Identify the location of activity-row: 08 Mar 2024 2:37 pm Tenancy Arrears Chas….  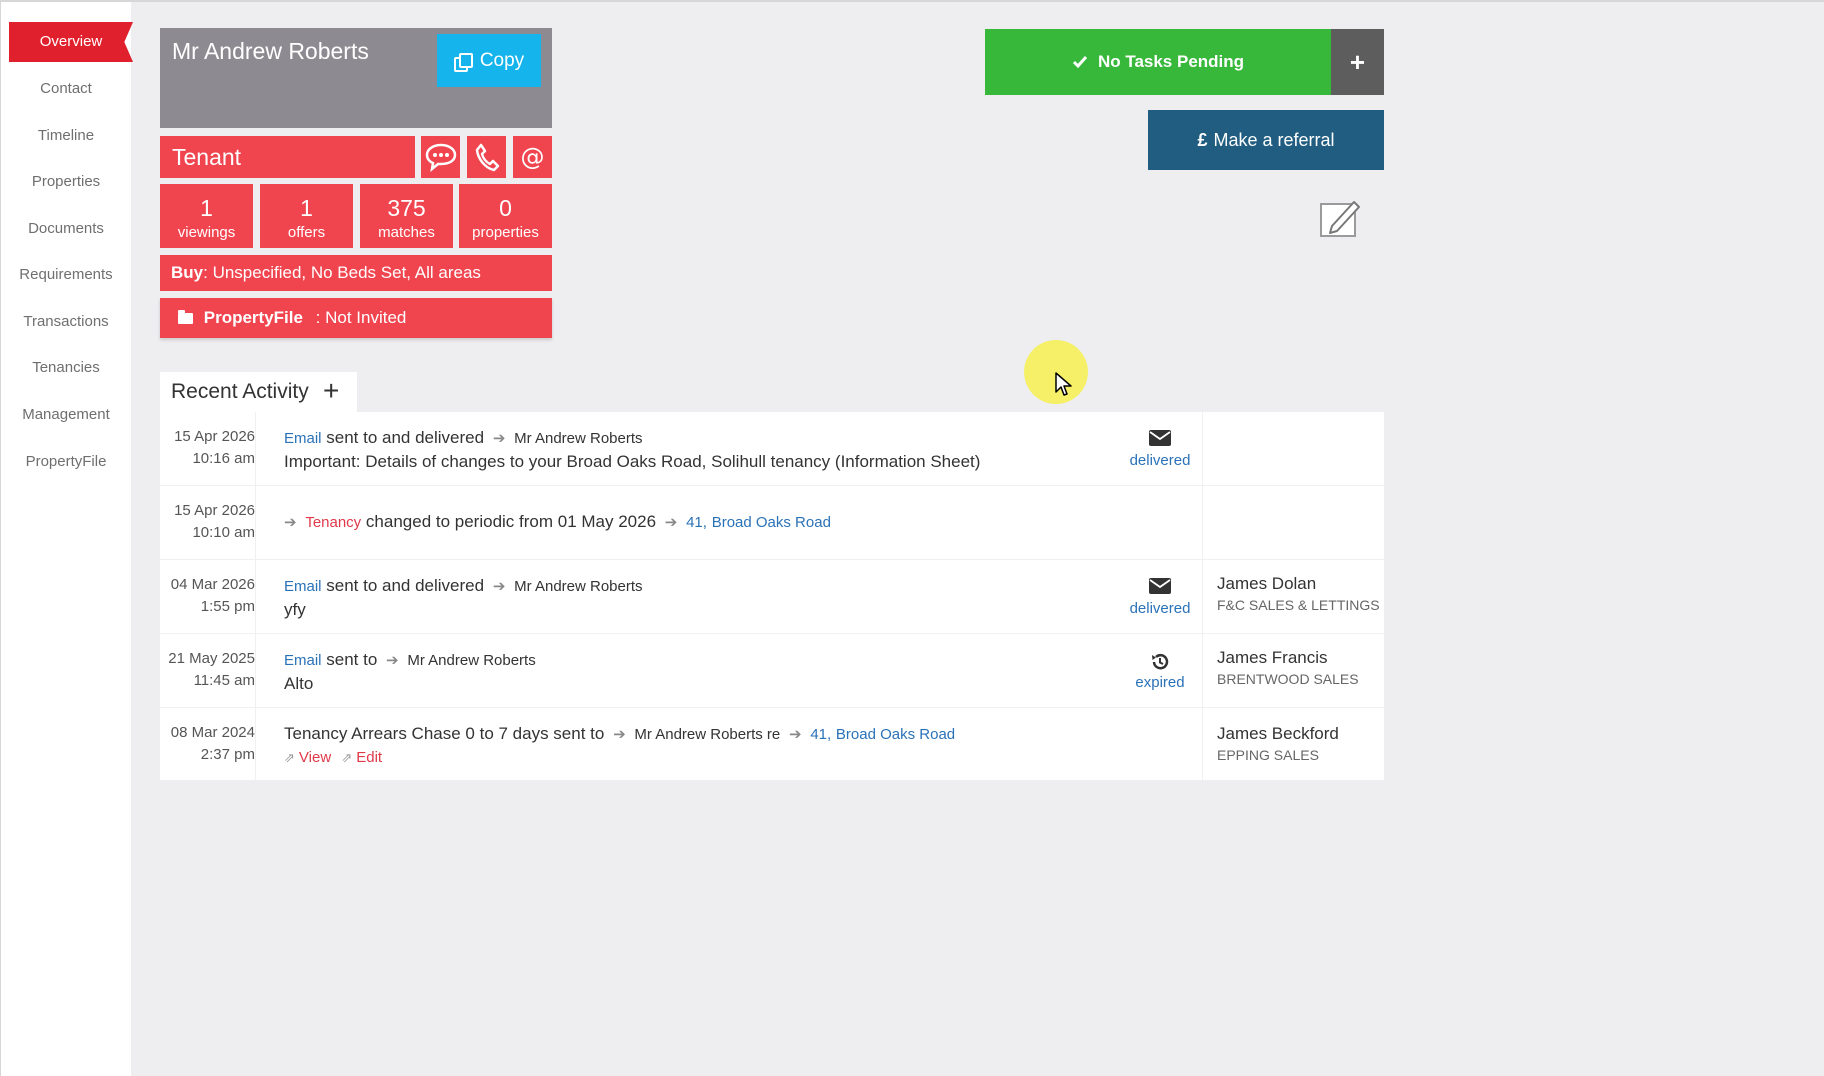
(772, 744).